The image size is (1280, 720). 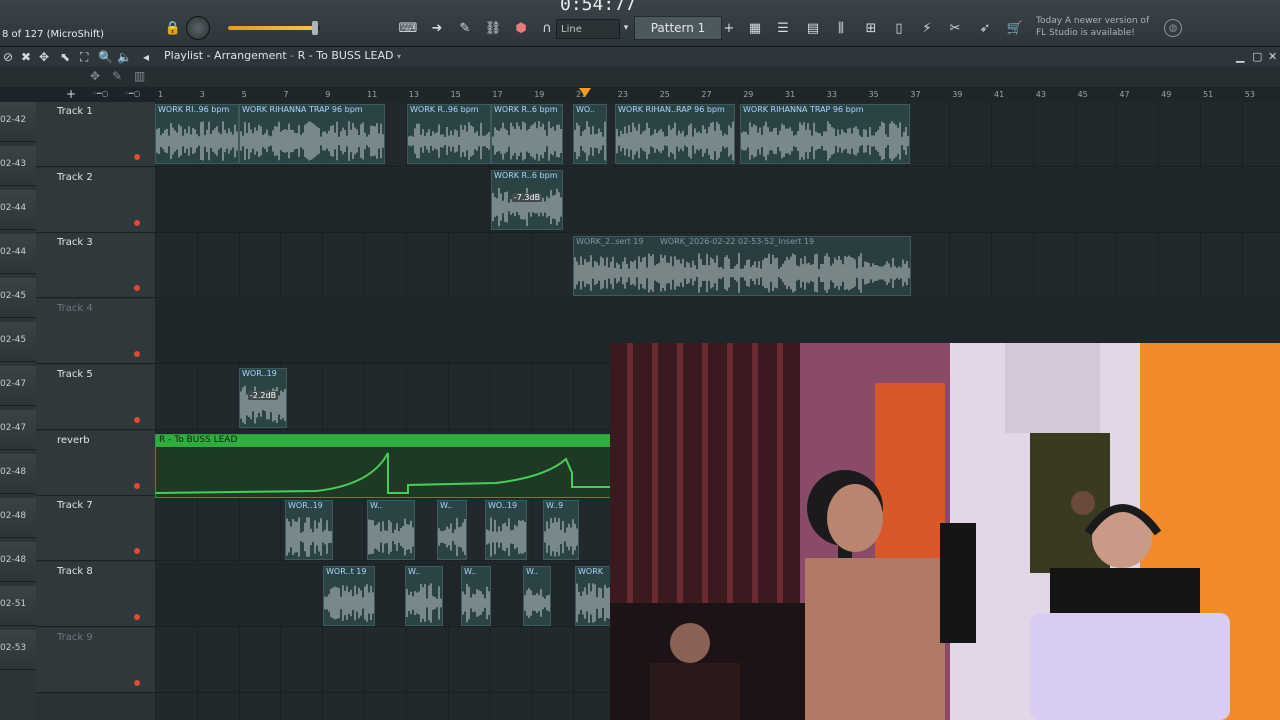 What do you see at coordinates (95, 332) in the screenshot?
I see `track-header: Track 4` at bounding box center [95, 332].